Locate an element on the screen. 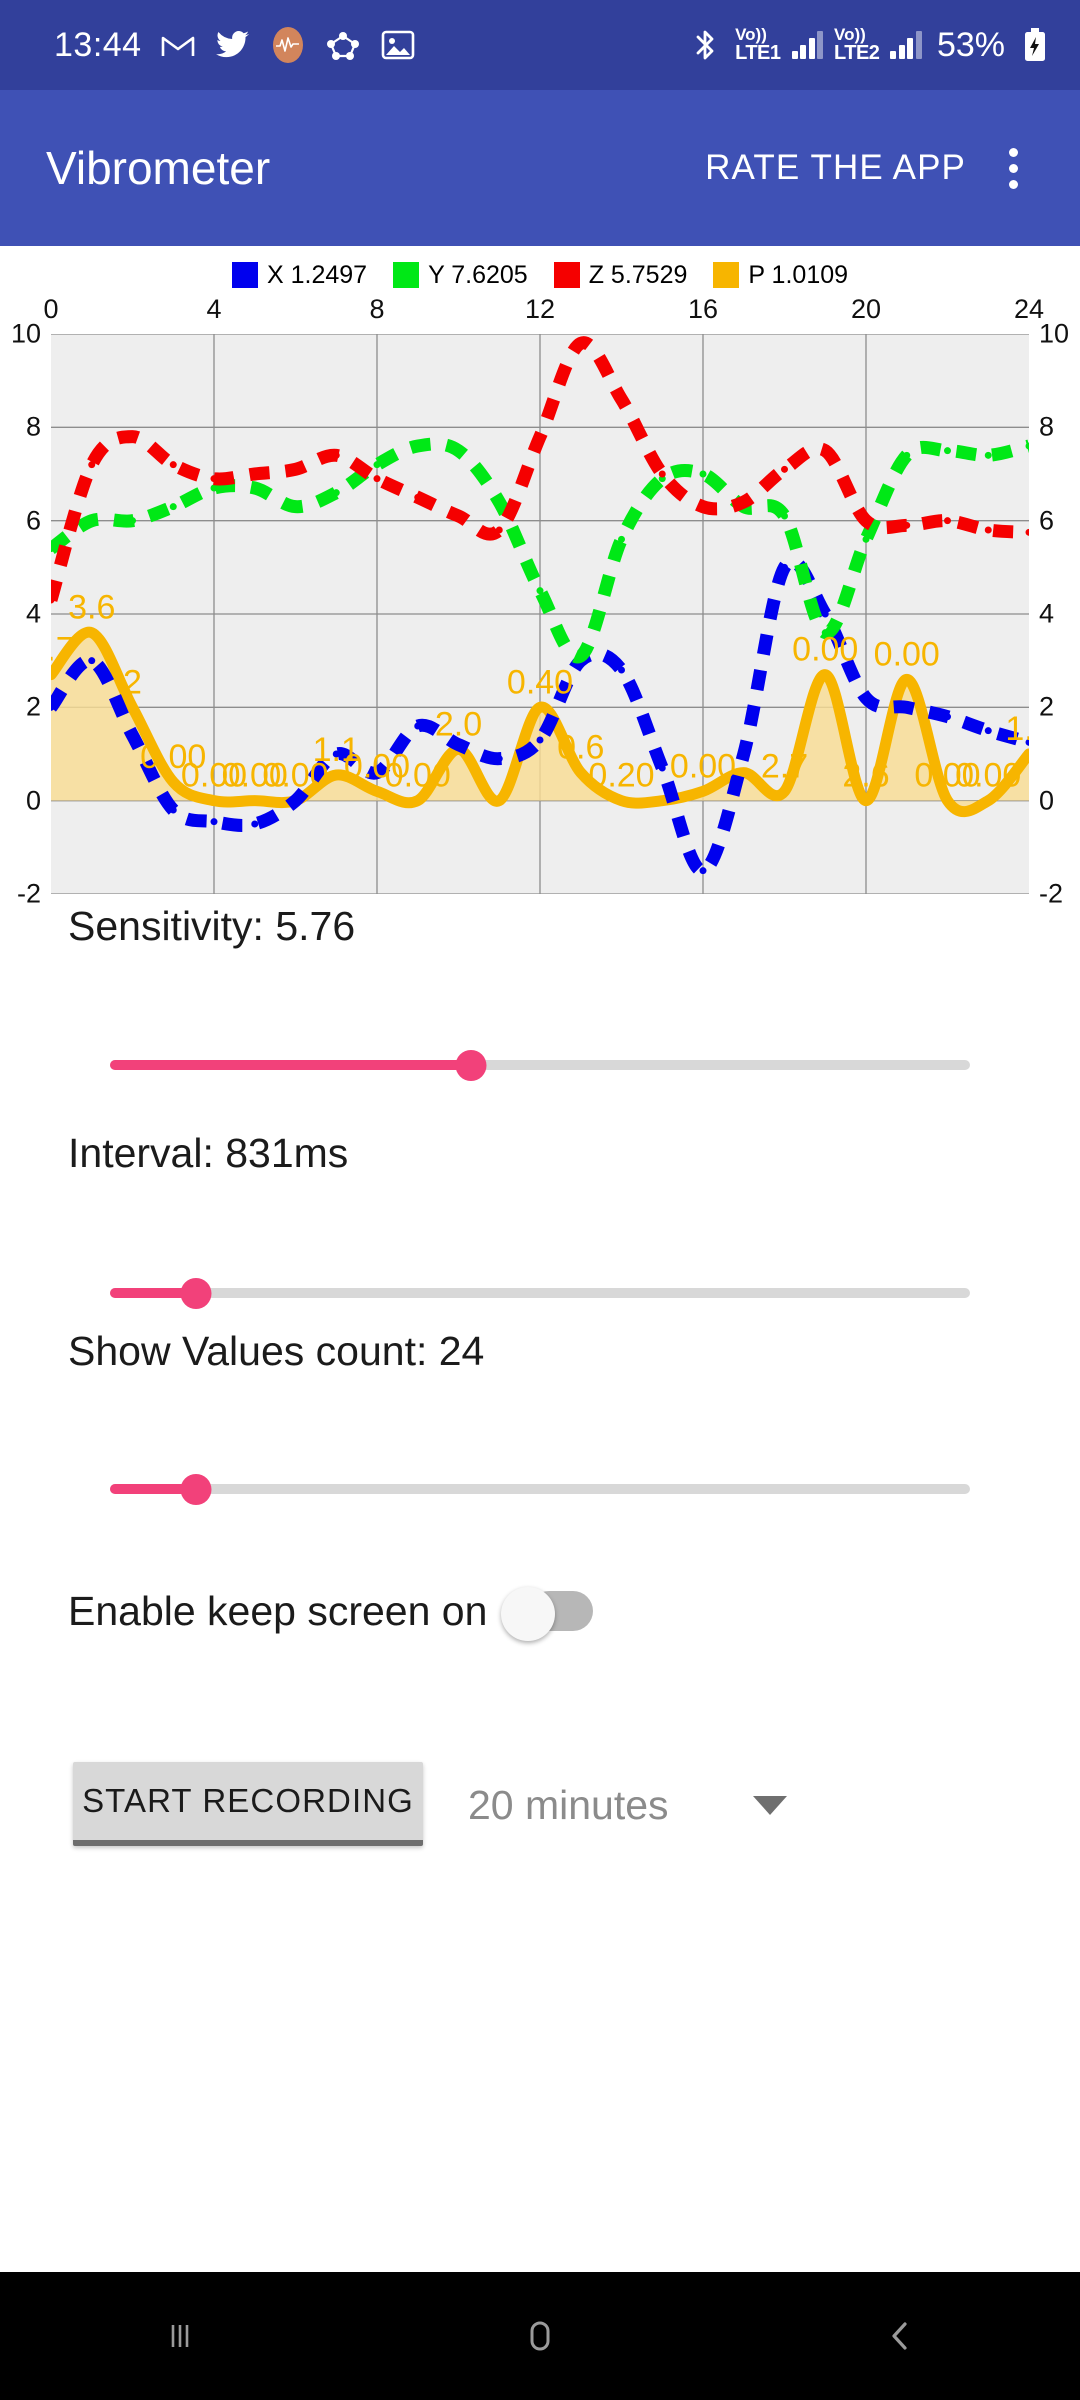  duration-dropdown: 20 minutes is located at coordinates (640, 1805).